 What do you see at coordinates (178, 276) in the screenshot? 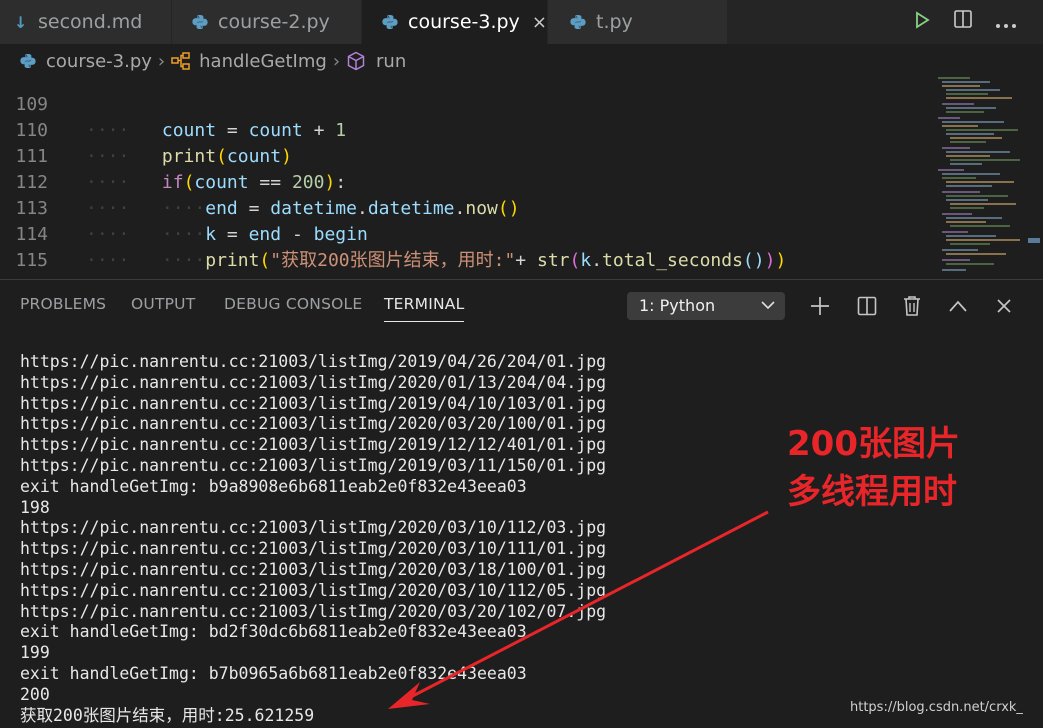
I see `code-text: ···· ····exit()` at bounding box center [178, 276].